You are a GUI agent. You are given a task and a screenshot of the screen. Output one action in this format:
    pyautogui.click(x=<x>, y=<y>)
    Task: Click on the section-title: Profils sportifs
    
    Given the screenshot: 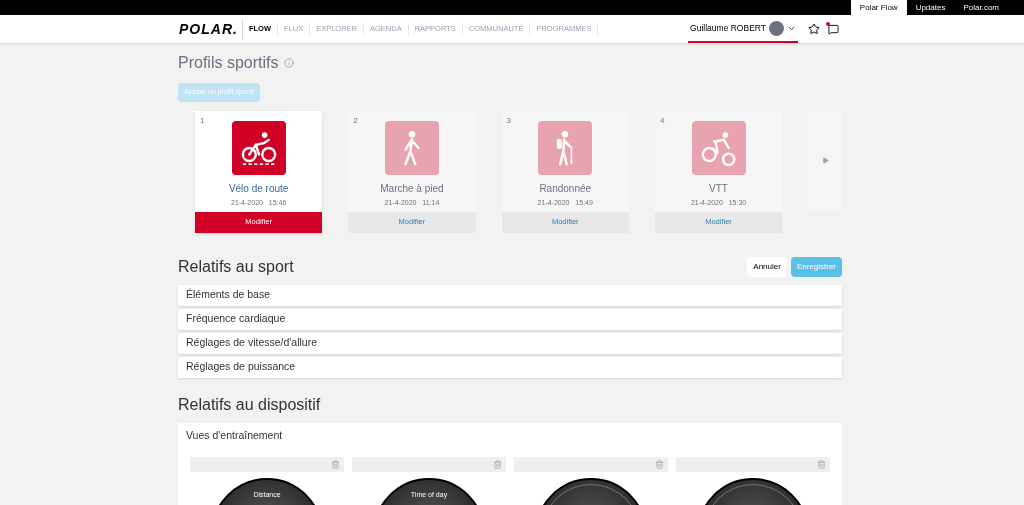 What is the action you would take?
    pyautogui.click(x=228, y=63)
    